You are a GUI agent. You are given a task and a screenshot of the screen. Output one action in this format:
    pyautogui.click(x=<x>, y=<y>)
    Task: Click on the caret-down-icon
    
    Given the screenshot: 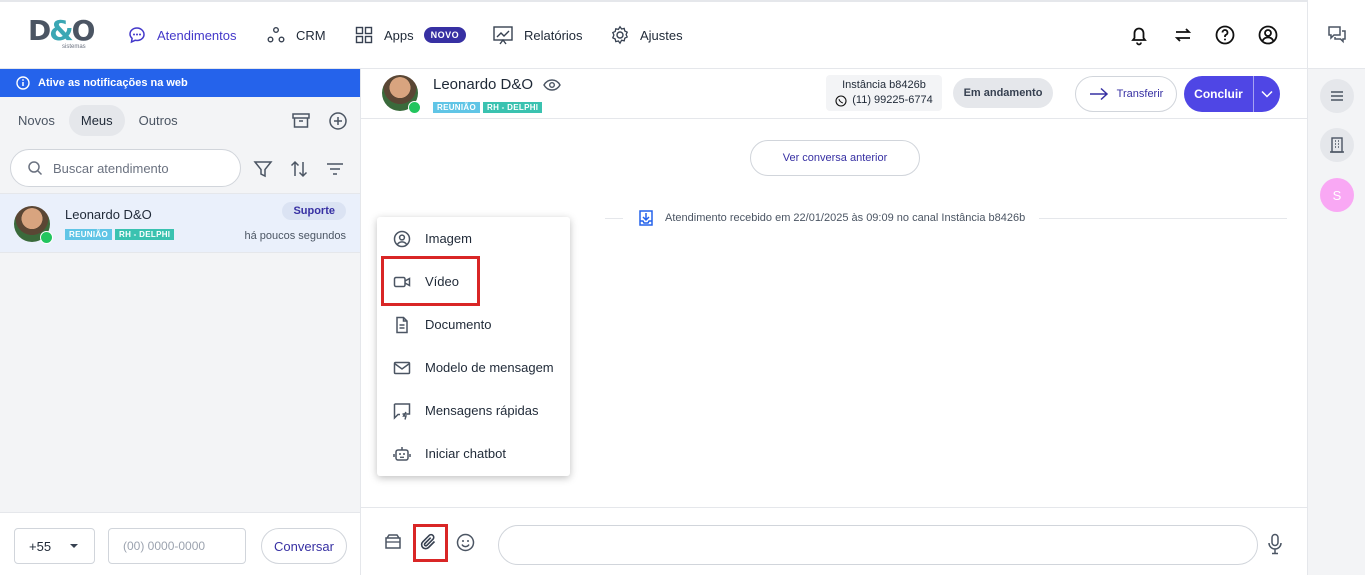 What is the action you would take?
    pyautogui.click(x=74, y=546)
    